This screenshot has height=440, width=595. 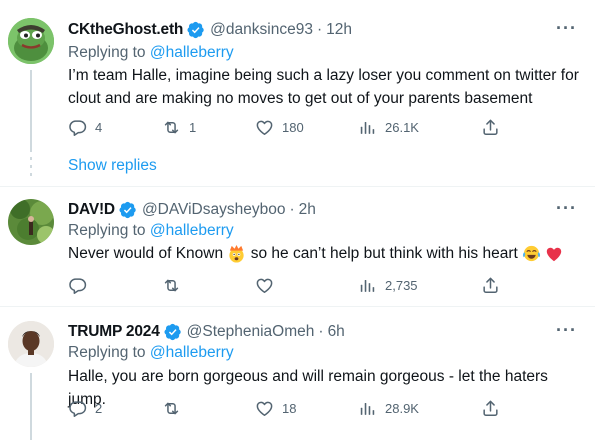 I want to click on timestamp: 2h, so click(x=307, y=210).